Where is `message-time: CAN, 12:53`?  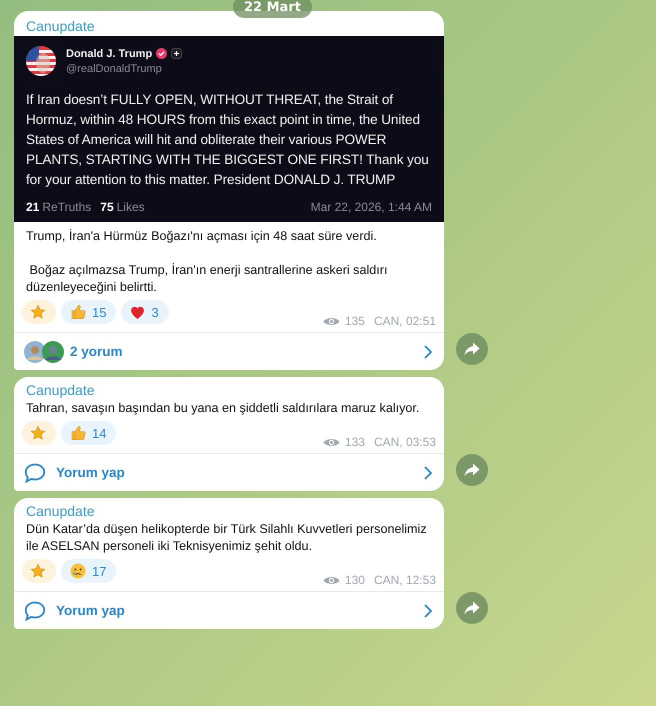 message-time: CAN, 12:53 is located at coordinates (405, 580).